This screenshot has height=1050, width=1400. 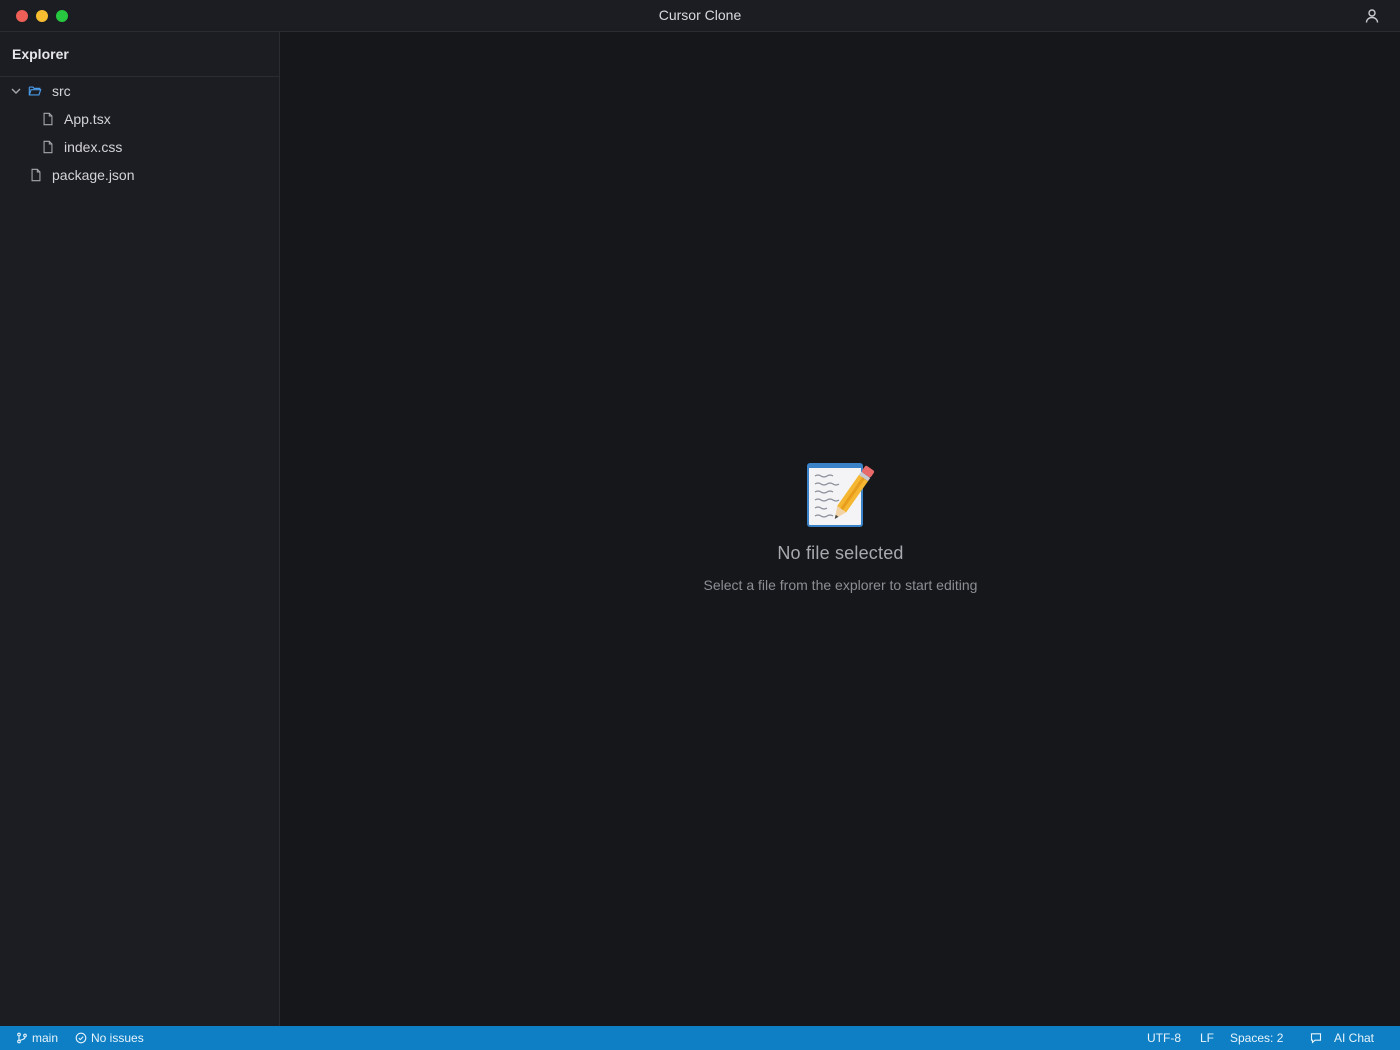 I want to click on line-ending-selector: LF, so click(x=1207, y=1038).